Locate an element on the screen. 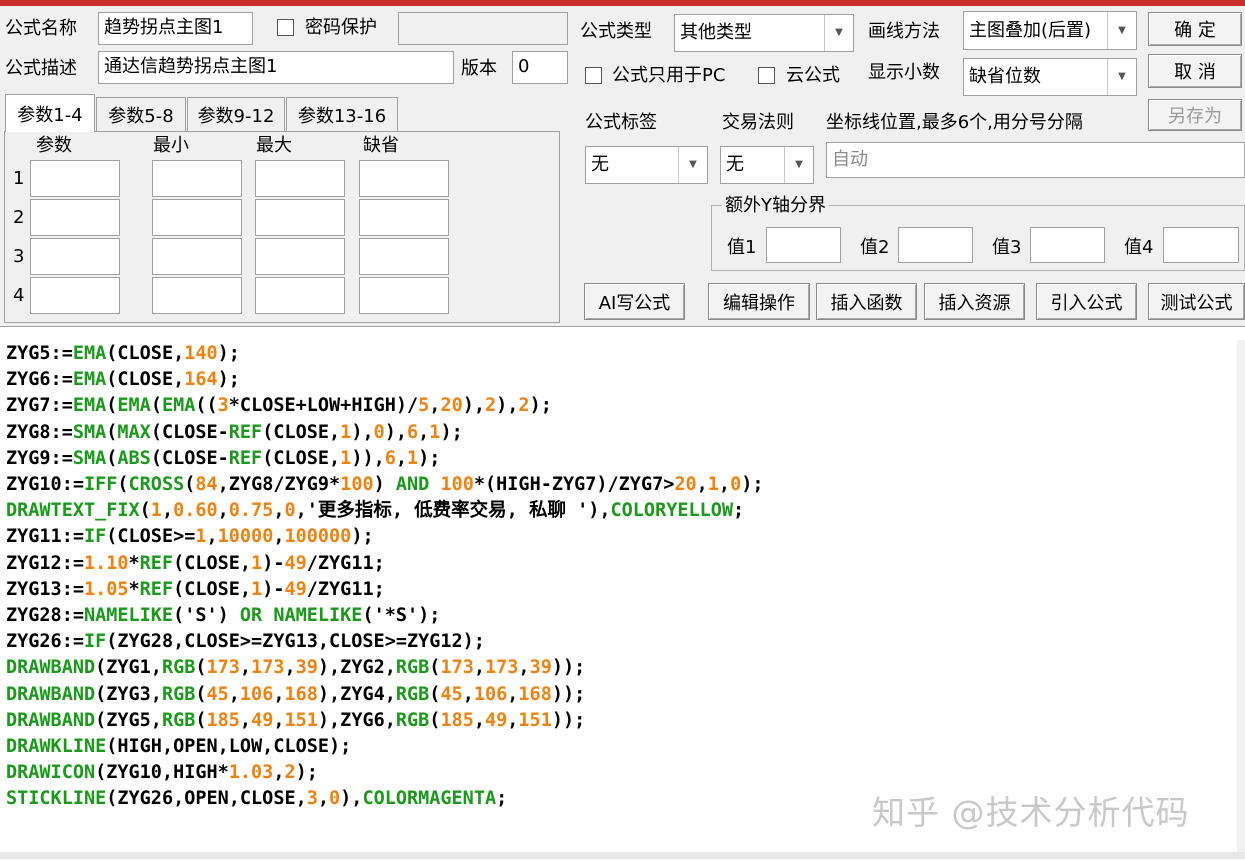  formula-desc-input: 通达信趋势拐点主图1 is located at coordinates (276, 67).